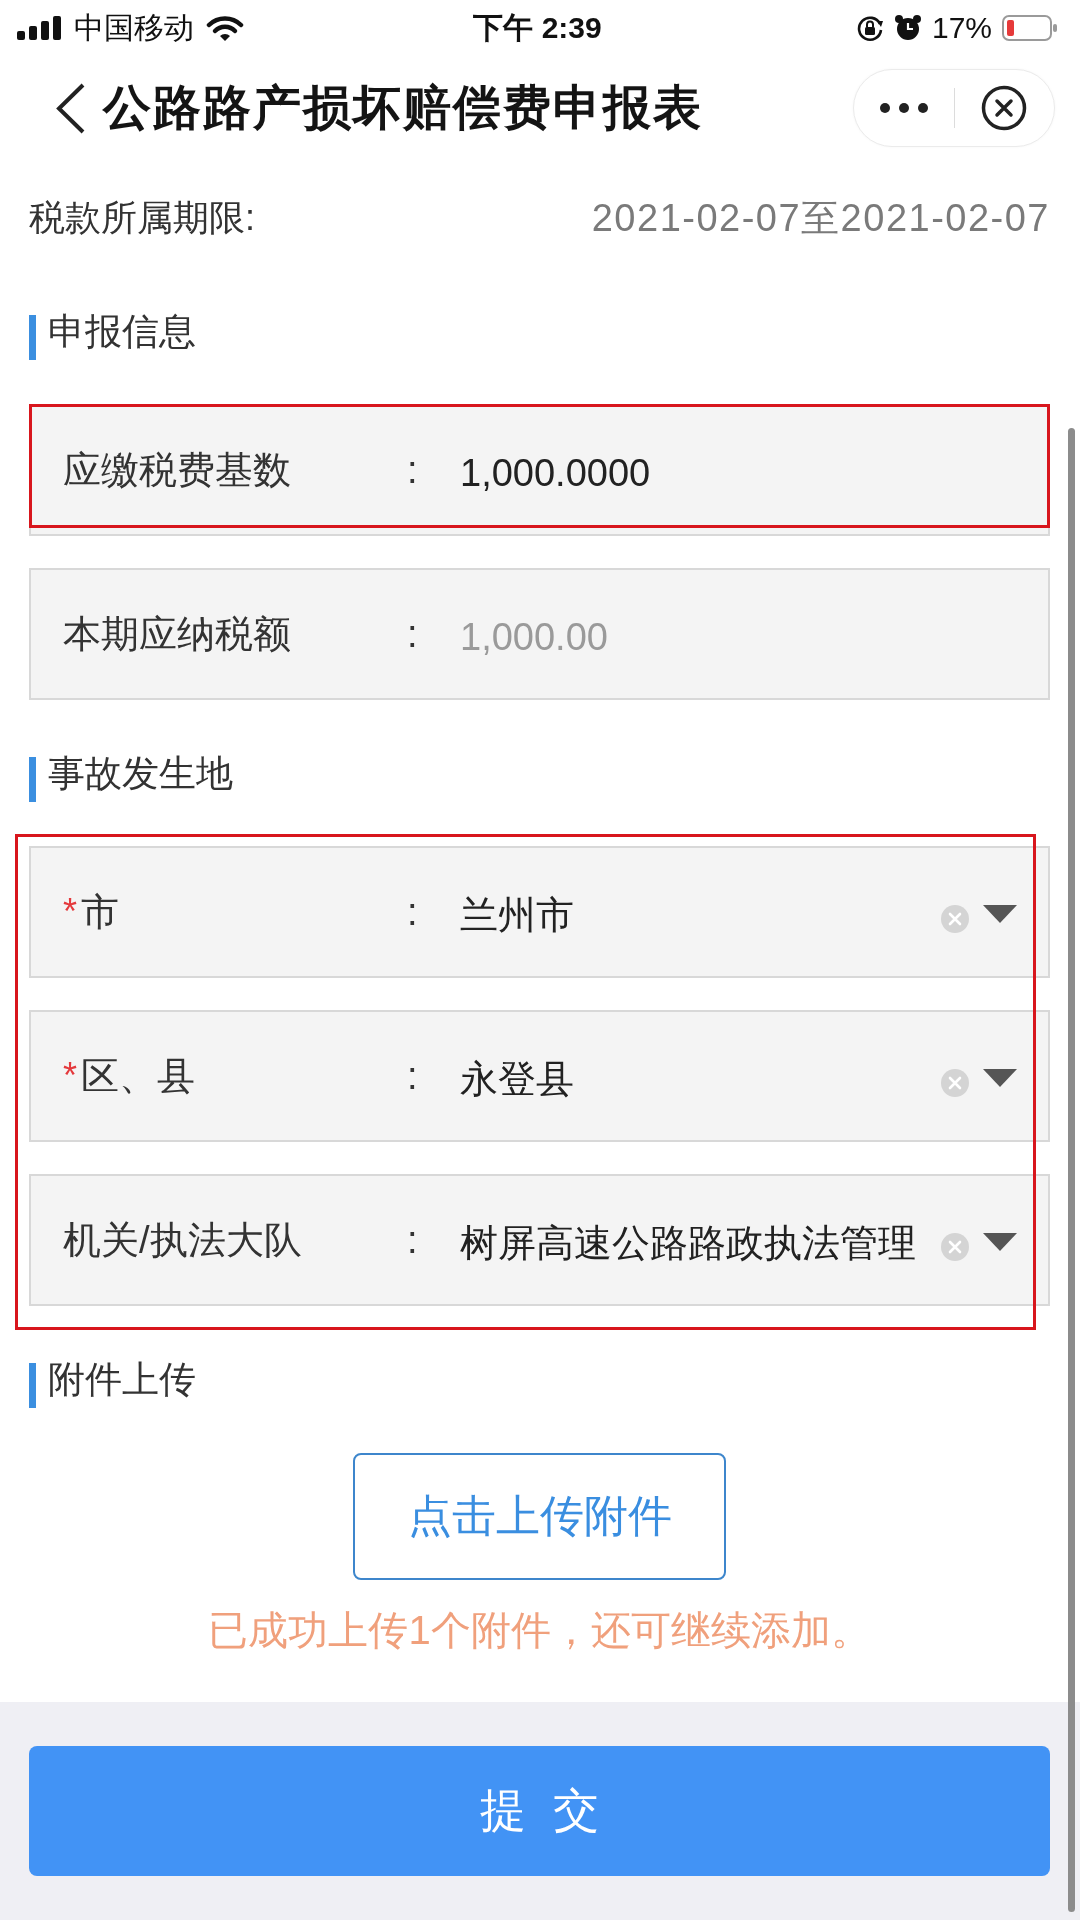 This screenshot has width=1080, height=1920. What do you see at coordinates (537, 28) in the screenshot?
I see `clock-time: 下午 2:39` at bounding box center [537, 28].